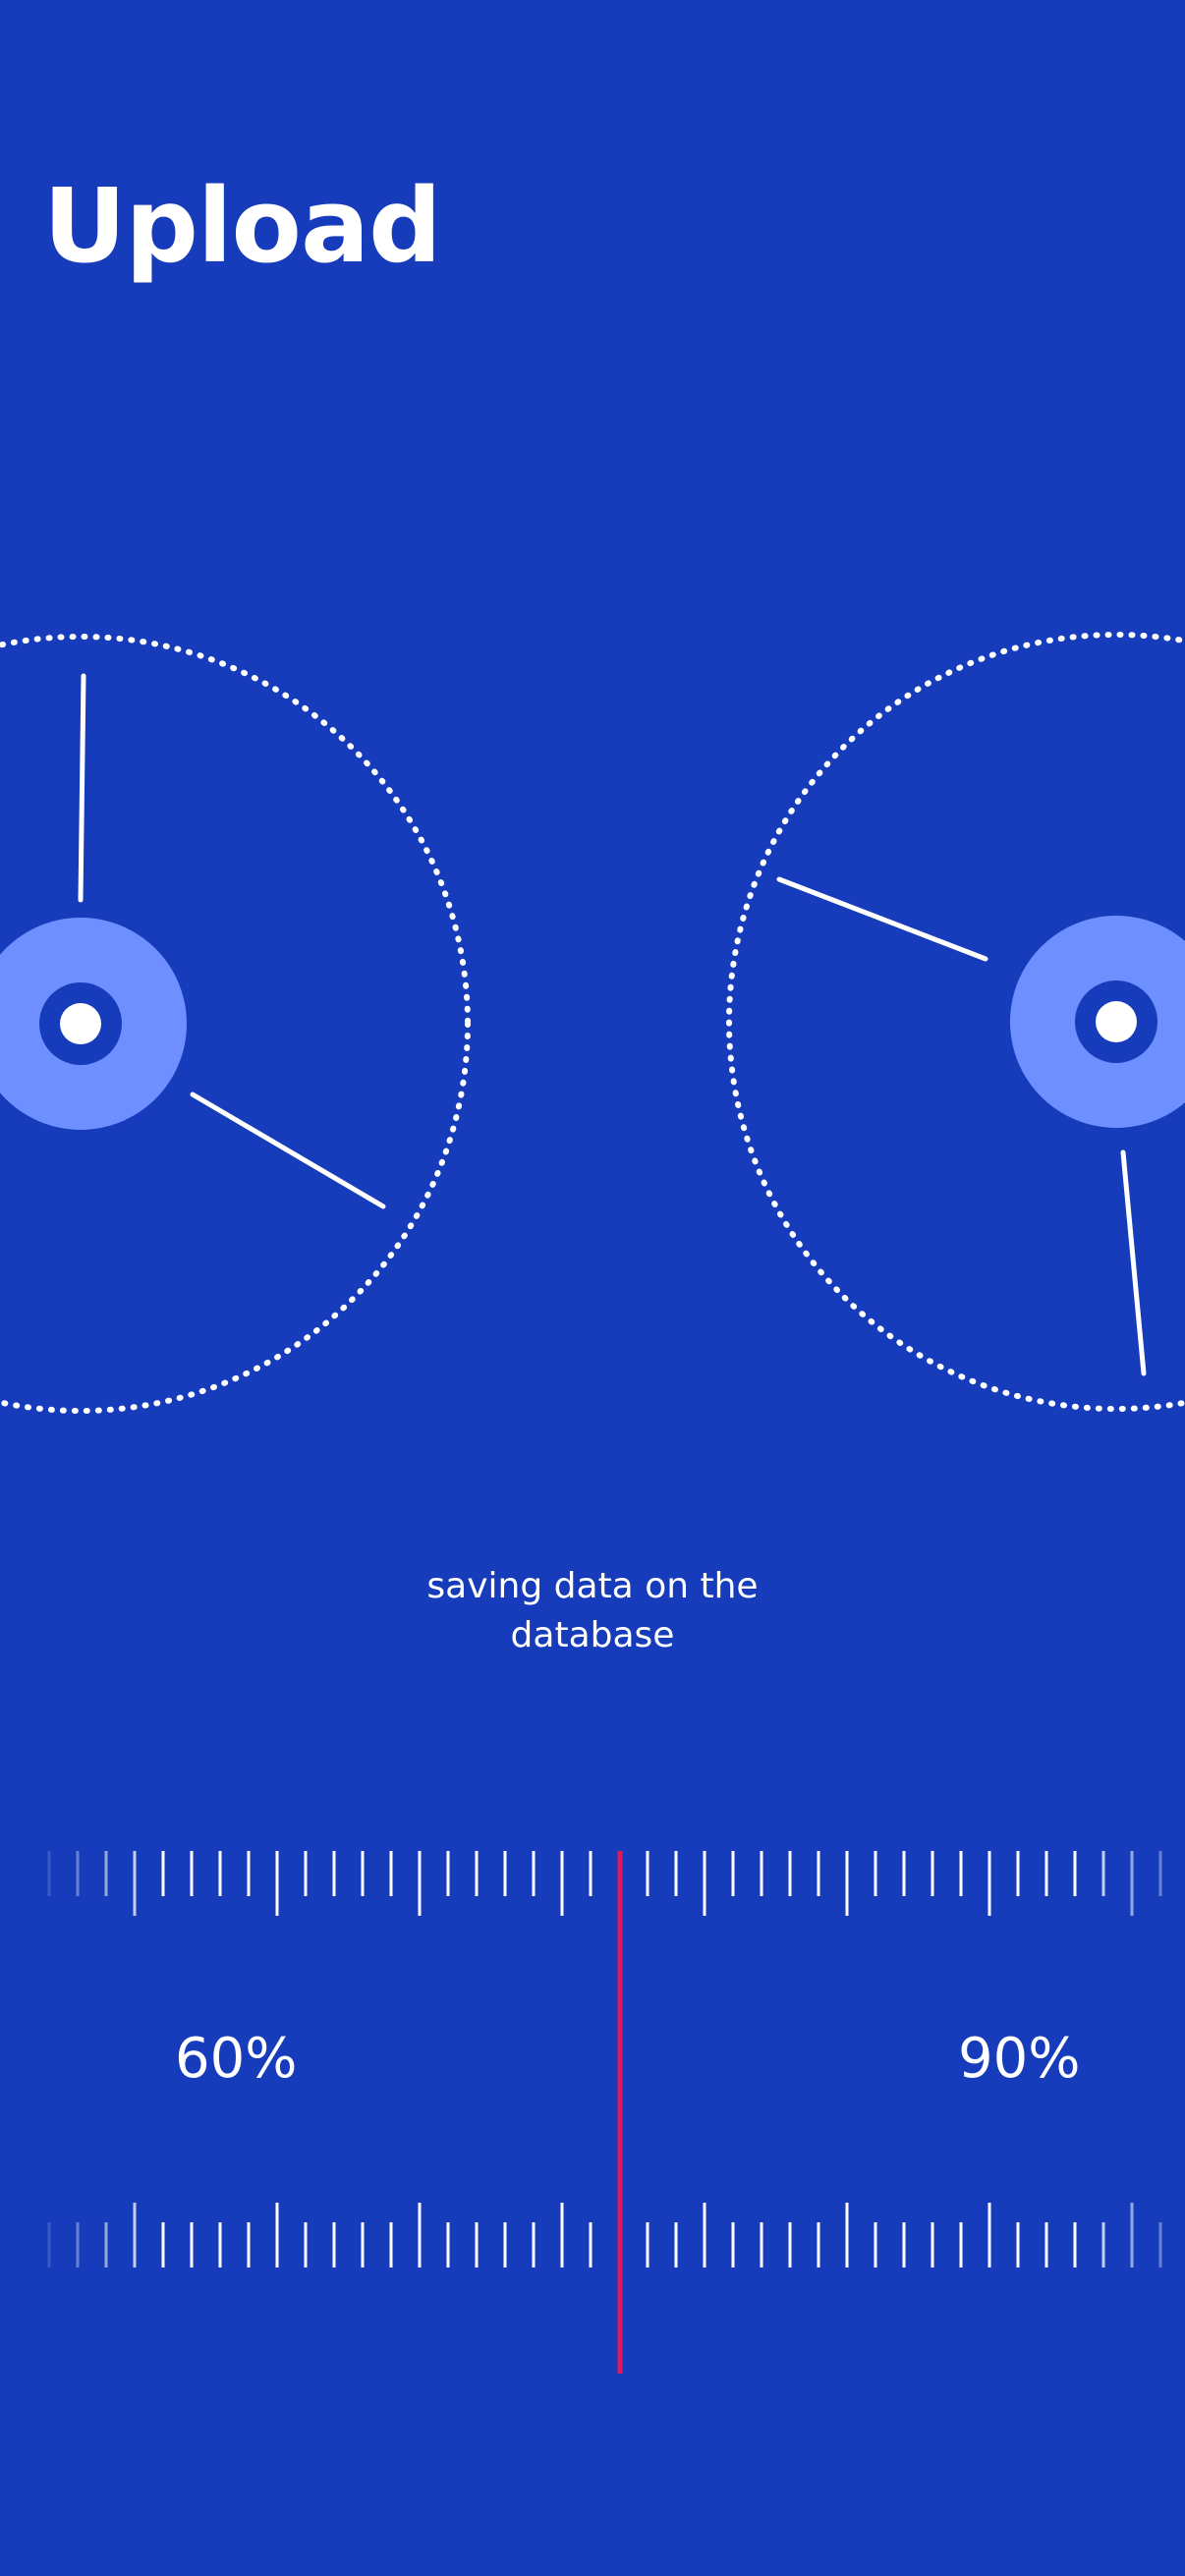  Describe the element at coordinates (592, 1611) in the screenshot. I see `status-message: saving data on the database` at that location.